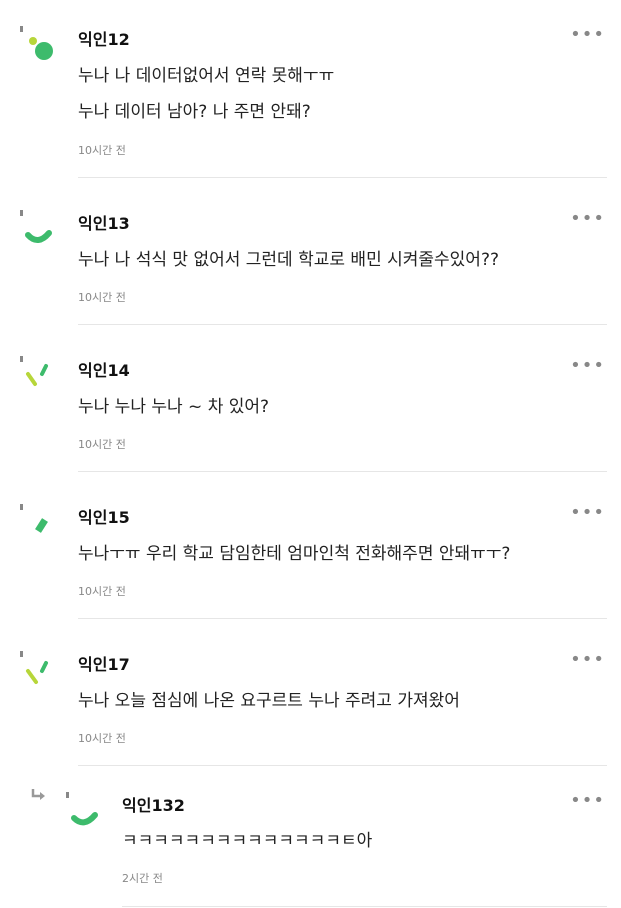 This screenshot has width=621, height=908. What do you see at coordinates (194, 112) in the screenshot?
I see `comment-text: 누나 데이터 남아? 나 주면 안돼?` at bounding box center [194, 112].